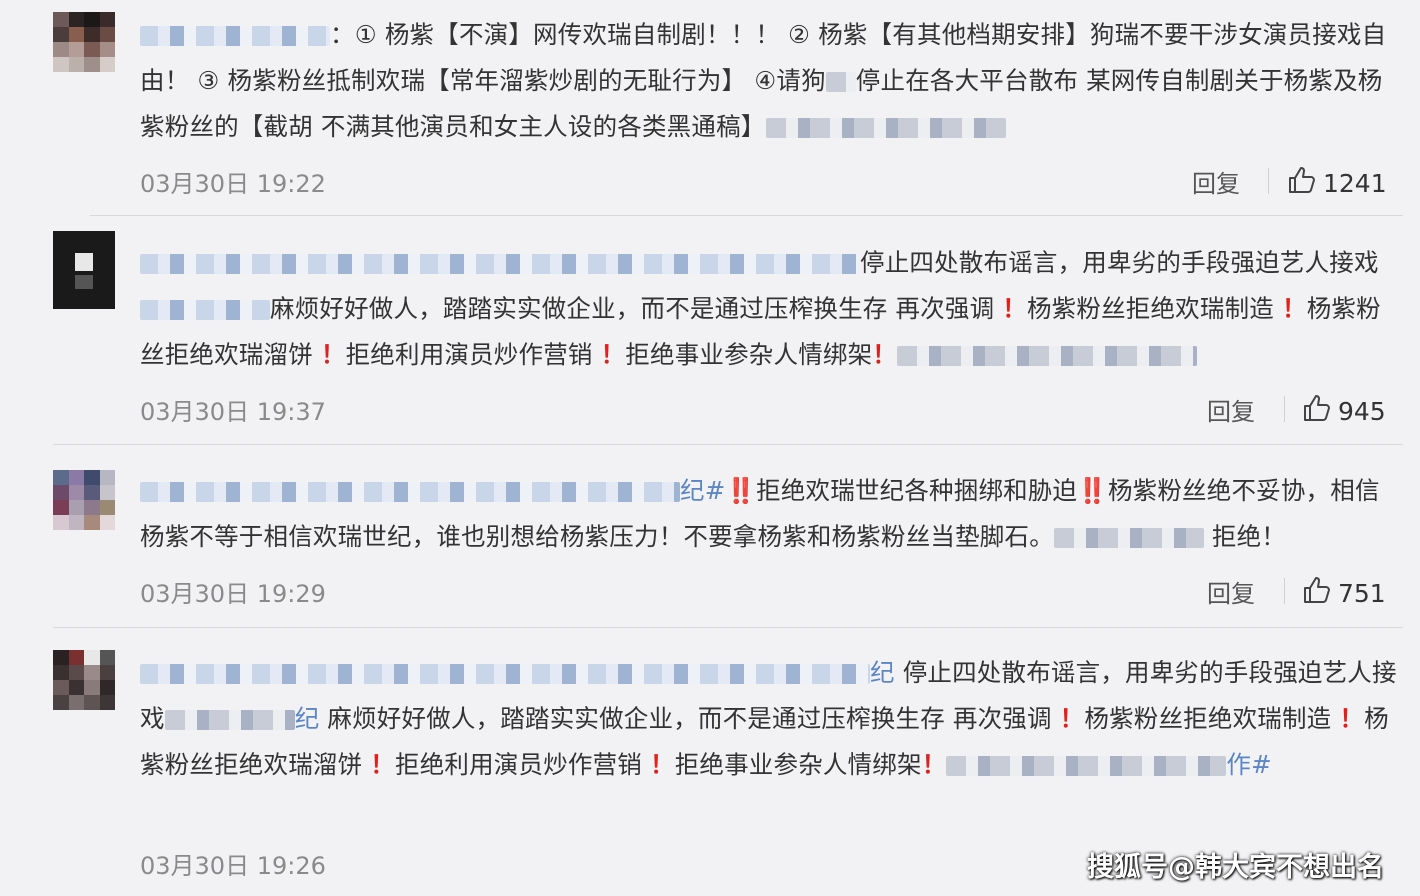  I want to click on comment-timestamp: 03月30日 19:22, so click(233, 184).